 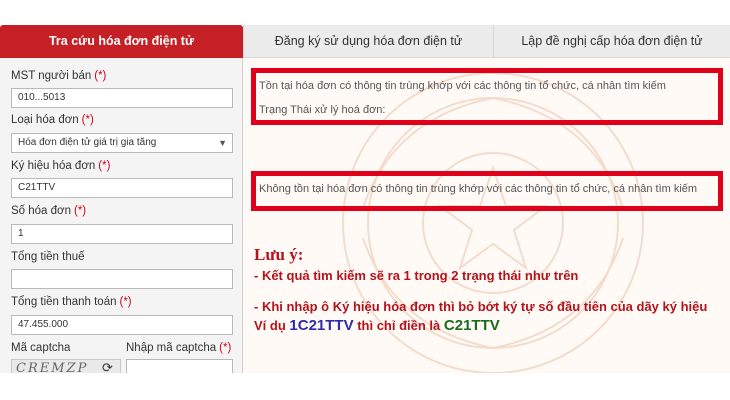 What do you see at coordinates (121, 41) in the screenshot?
I see `tab-tra-cuu: Tra cứu hóa đơn điện tử` at bounding box center [121, 41].